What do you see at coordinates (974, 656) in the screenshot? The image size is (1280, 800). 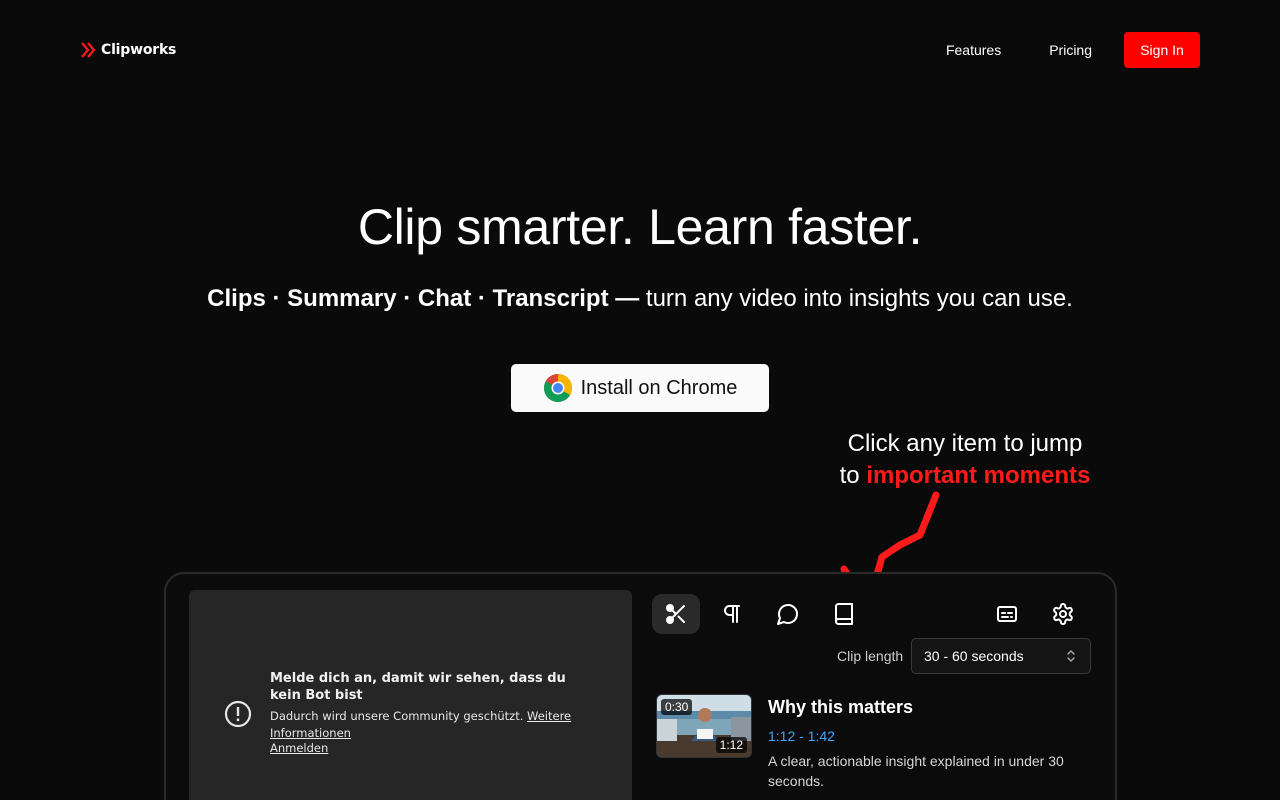 I see `clip-length-value: 30 - 60 seconds` at bounding box center [974, 656].